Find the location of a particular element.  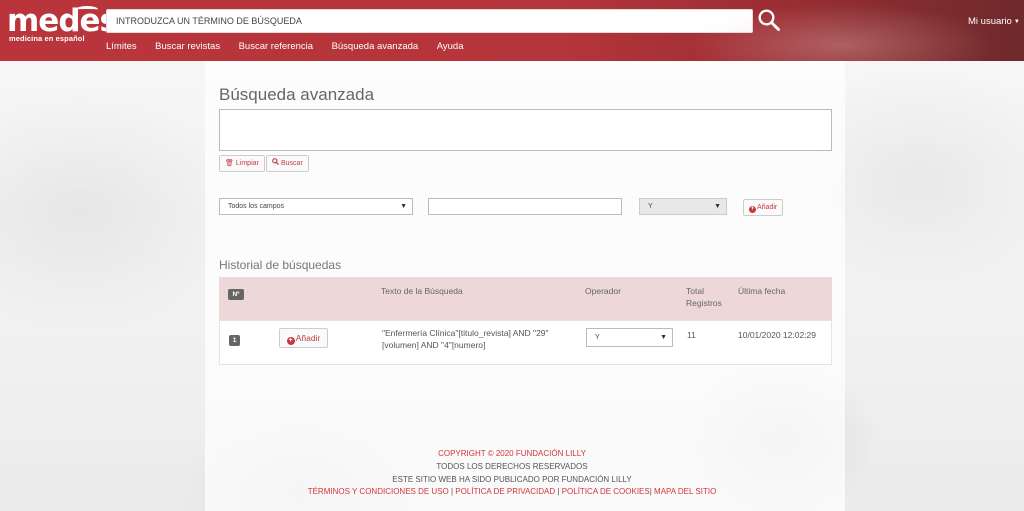

footer-rights: TODOS LOS DERECHOS RESERVADOS is located at coordinates (512, 466).